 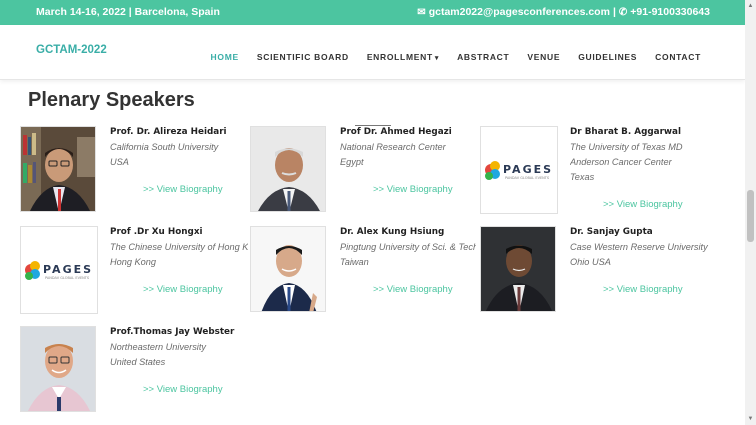 What do you see at coordinates (352, 162) in the screenshot?
I see `speaker-country: Egypt` at bounding box center [352, 162].